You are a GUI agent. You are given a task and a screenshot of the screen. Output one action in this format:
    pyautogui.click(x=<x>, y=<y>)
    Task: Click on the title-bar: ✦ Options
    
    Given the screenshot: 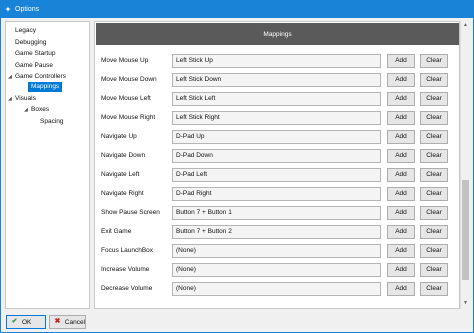 What is the action you would take?
    pyautogui.click(x=237, y=9)
    